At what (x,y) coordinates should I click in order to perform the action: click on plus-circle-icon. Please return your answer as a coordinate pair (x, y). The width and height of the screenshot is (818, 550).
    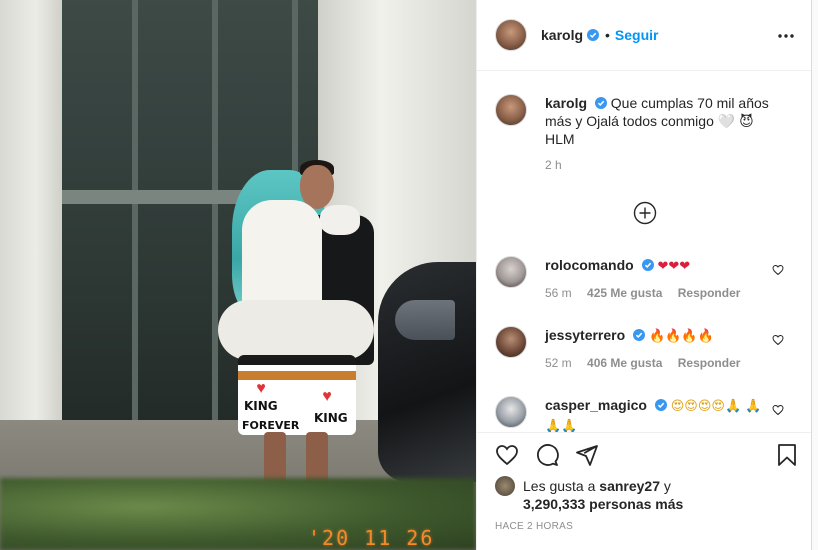
    Looking at the image, I should click on (645, 213).